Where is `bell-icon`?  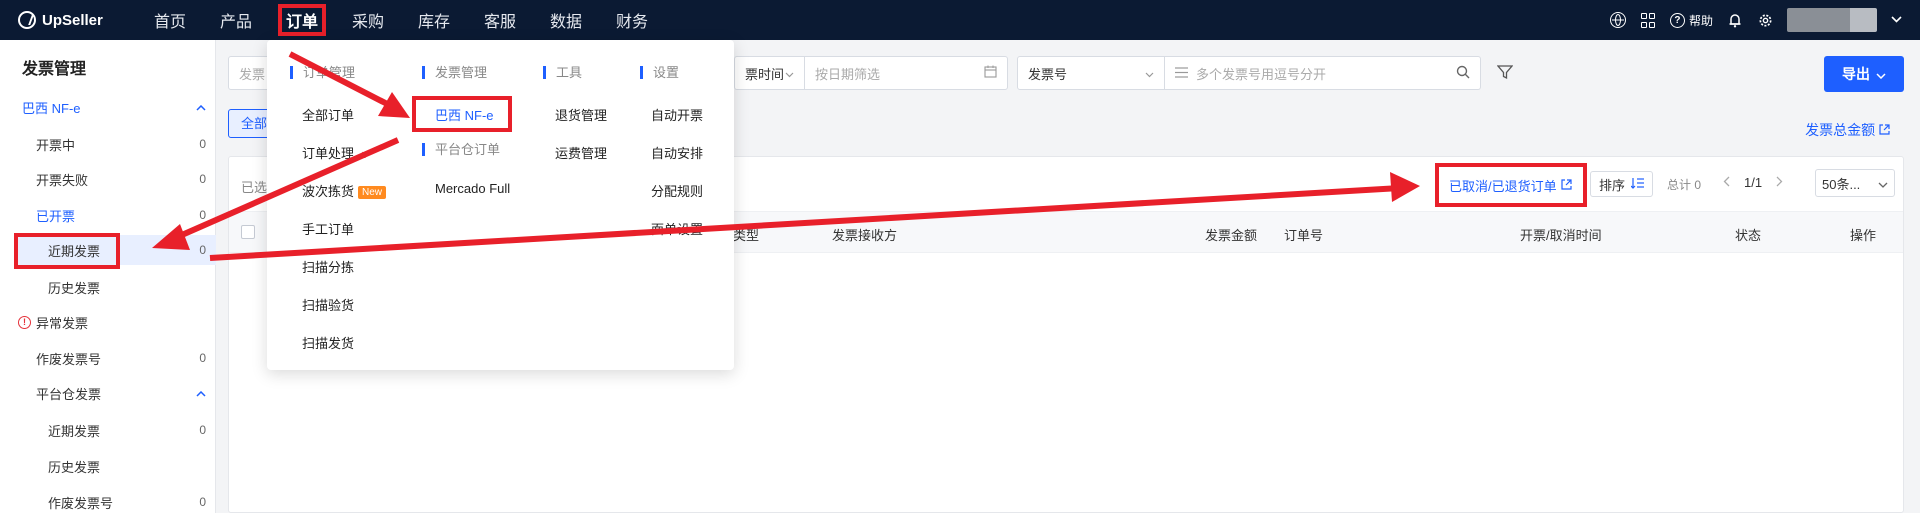
bell-icon is located at coordinates (1735, 20).